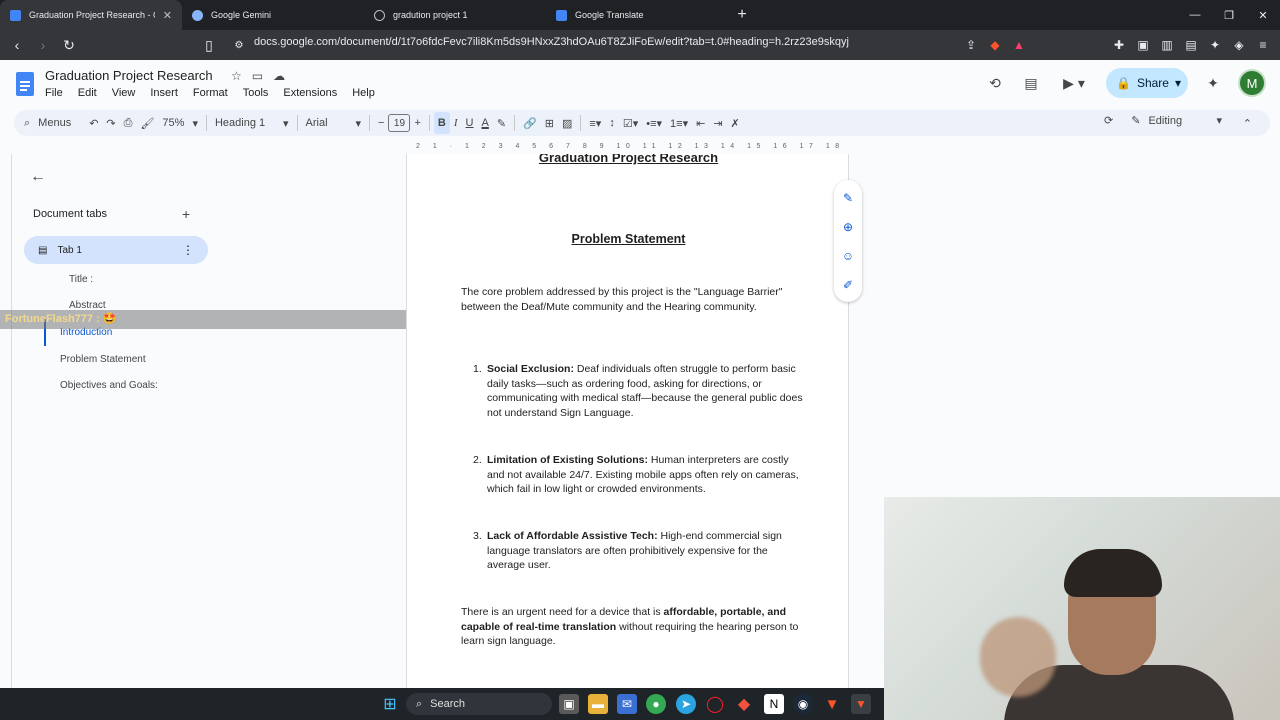 This screenshot has height=720, width=1280. I want to click on redo-icon: ↷, so click(110, 123).